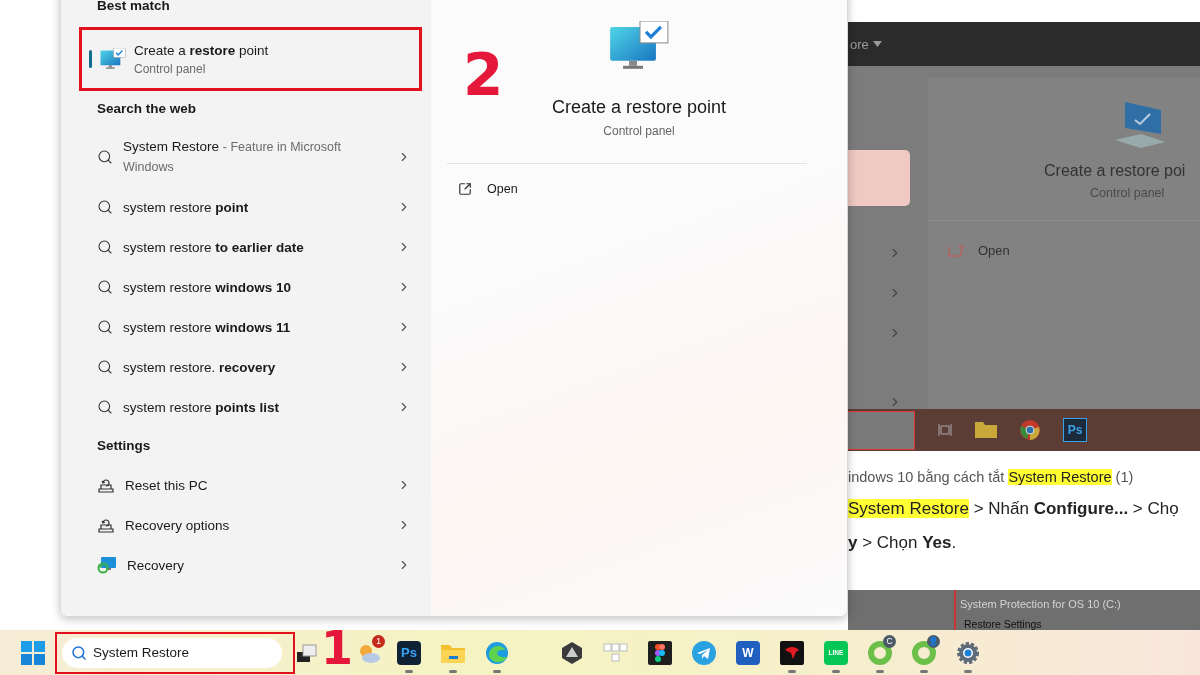  What do you see at coordinates (994, 251) in the screenshot?
I see `open-label: Open` at bounding box center [994, 251].